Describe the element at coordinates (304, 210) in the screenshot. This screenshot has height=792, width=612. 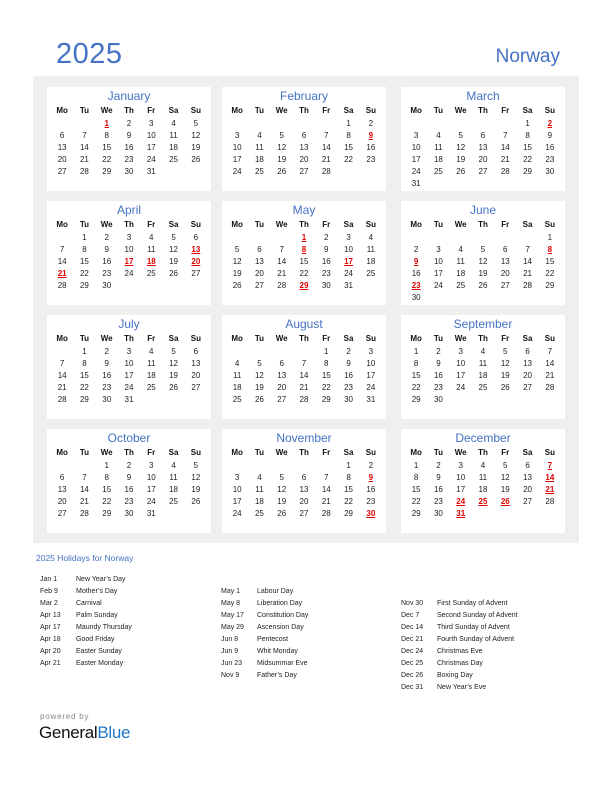
I see `month-title: May` at that location.